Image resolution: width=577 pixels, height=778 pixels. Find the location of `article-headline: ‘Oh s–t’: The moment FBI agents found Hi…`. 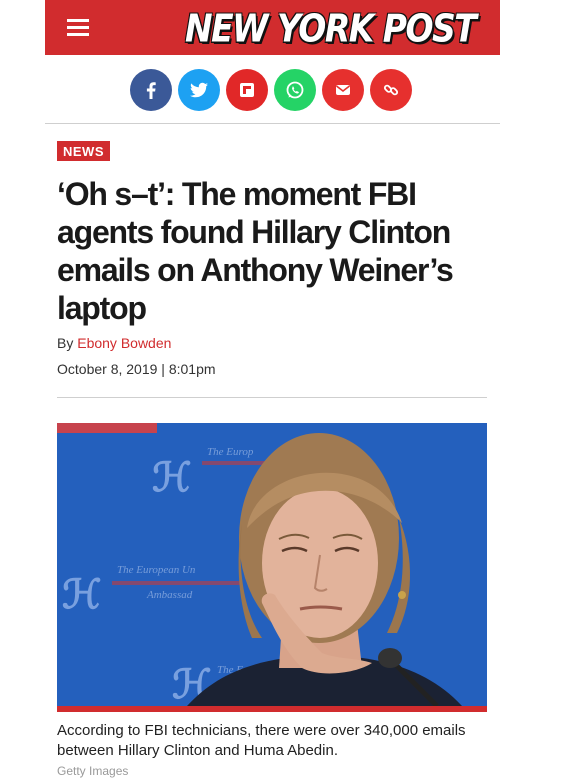

article-headline: ‘Oh s–t’: The moment FBI agents found Hi… is located at coordinates (255, 251).